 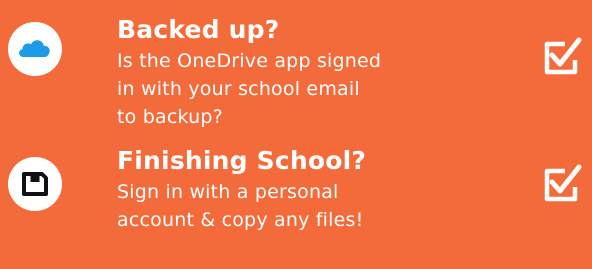 I want to click on item-title: Backed up?, so click(x=198, y=29).